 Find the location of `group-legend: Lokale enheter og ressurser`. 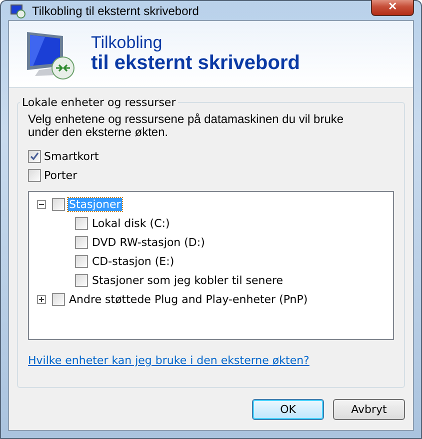

group-legend: Lokale enheter og ressurser is located at coordinates (99, 102).